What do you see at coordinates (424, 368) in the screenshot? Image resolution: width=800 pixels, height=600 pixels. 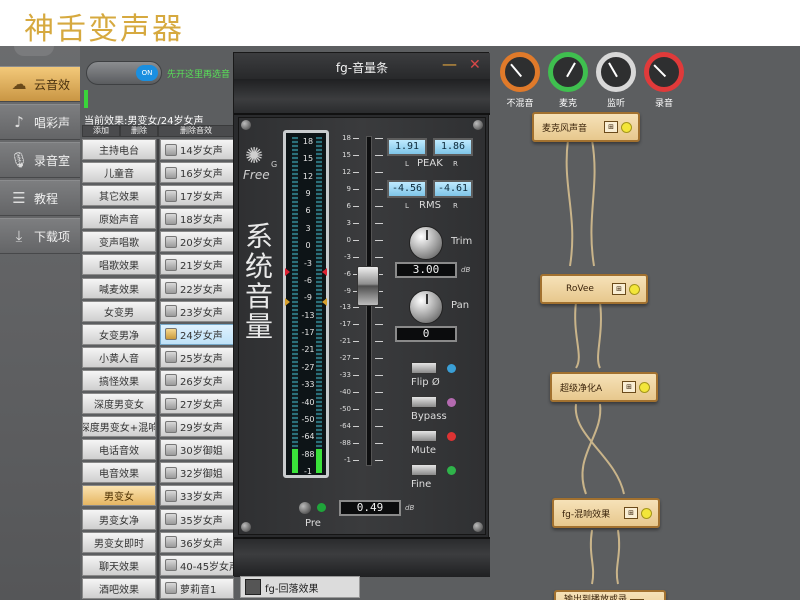 I see `flip-switch` at bounding box center [424, 368].